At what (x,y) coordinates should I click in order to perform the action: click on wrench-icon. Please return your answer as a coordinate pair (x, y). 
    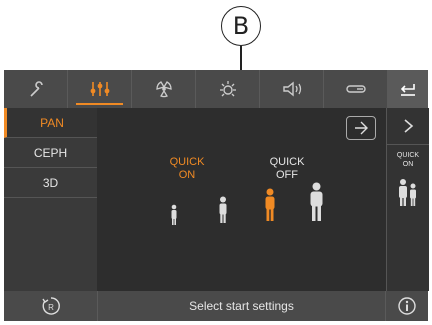
    Looking at the image, I should click on (36, 89).